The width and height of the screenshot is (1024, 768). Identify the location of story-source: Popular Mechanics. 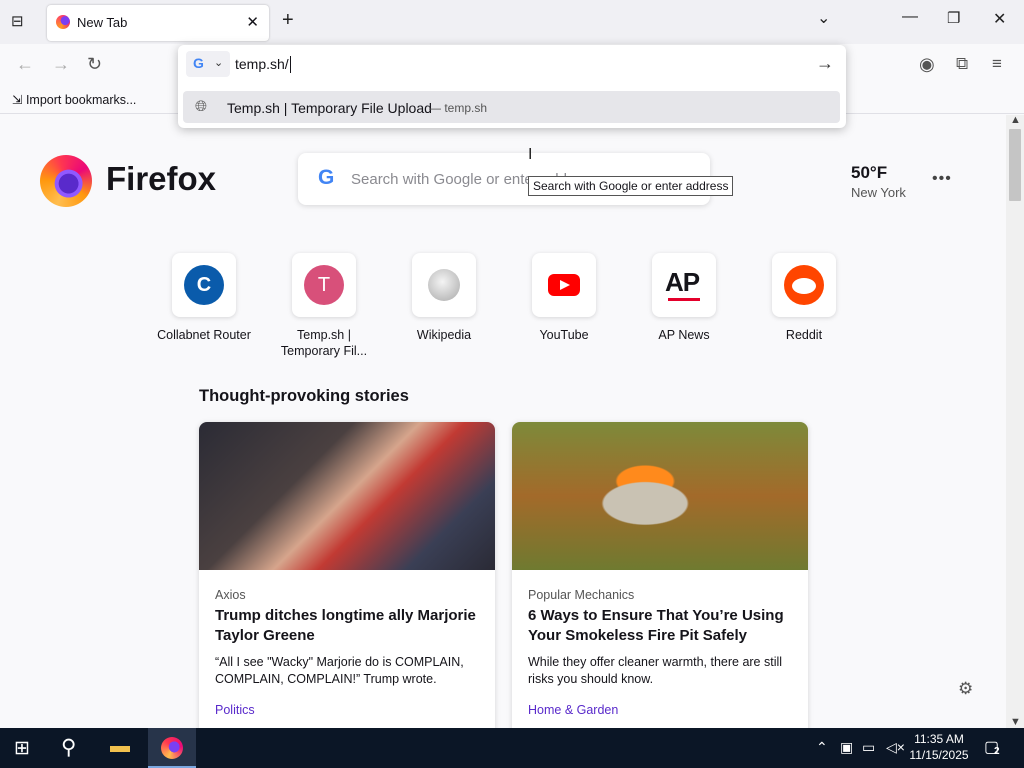
(581, 595).